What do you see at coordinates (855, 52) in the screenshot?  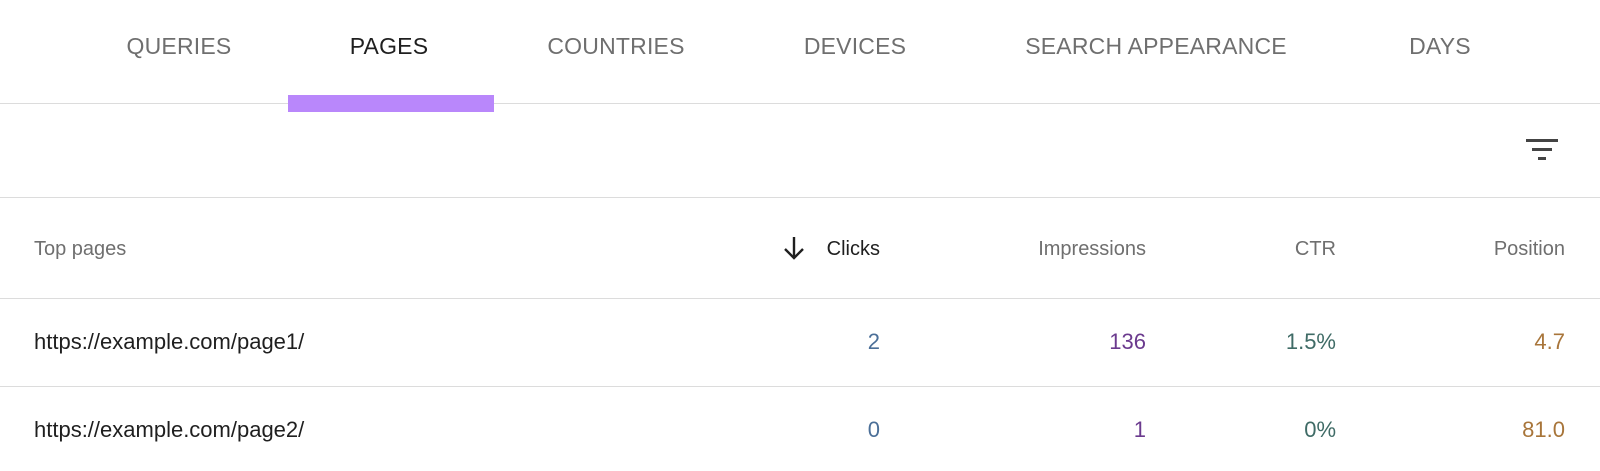 I see `tab-devices: DEVICES` at bounding box center [855, 52].